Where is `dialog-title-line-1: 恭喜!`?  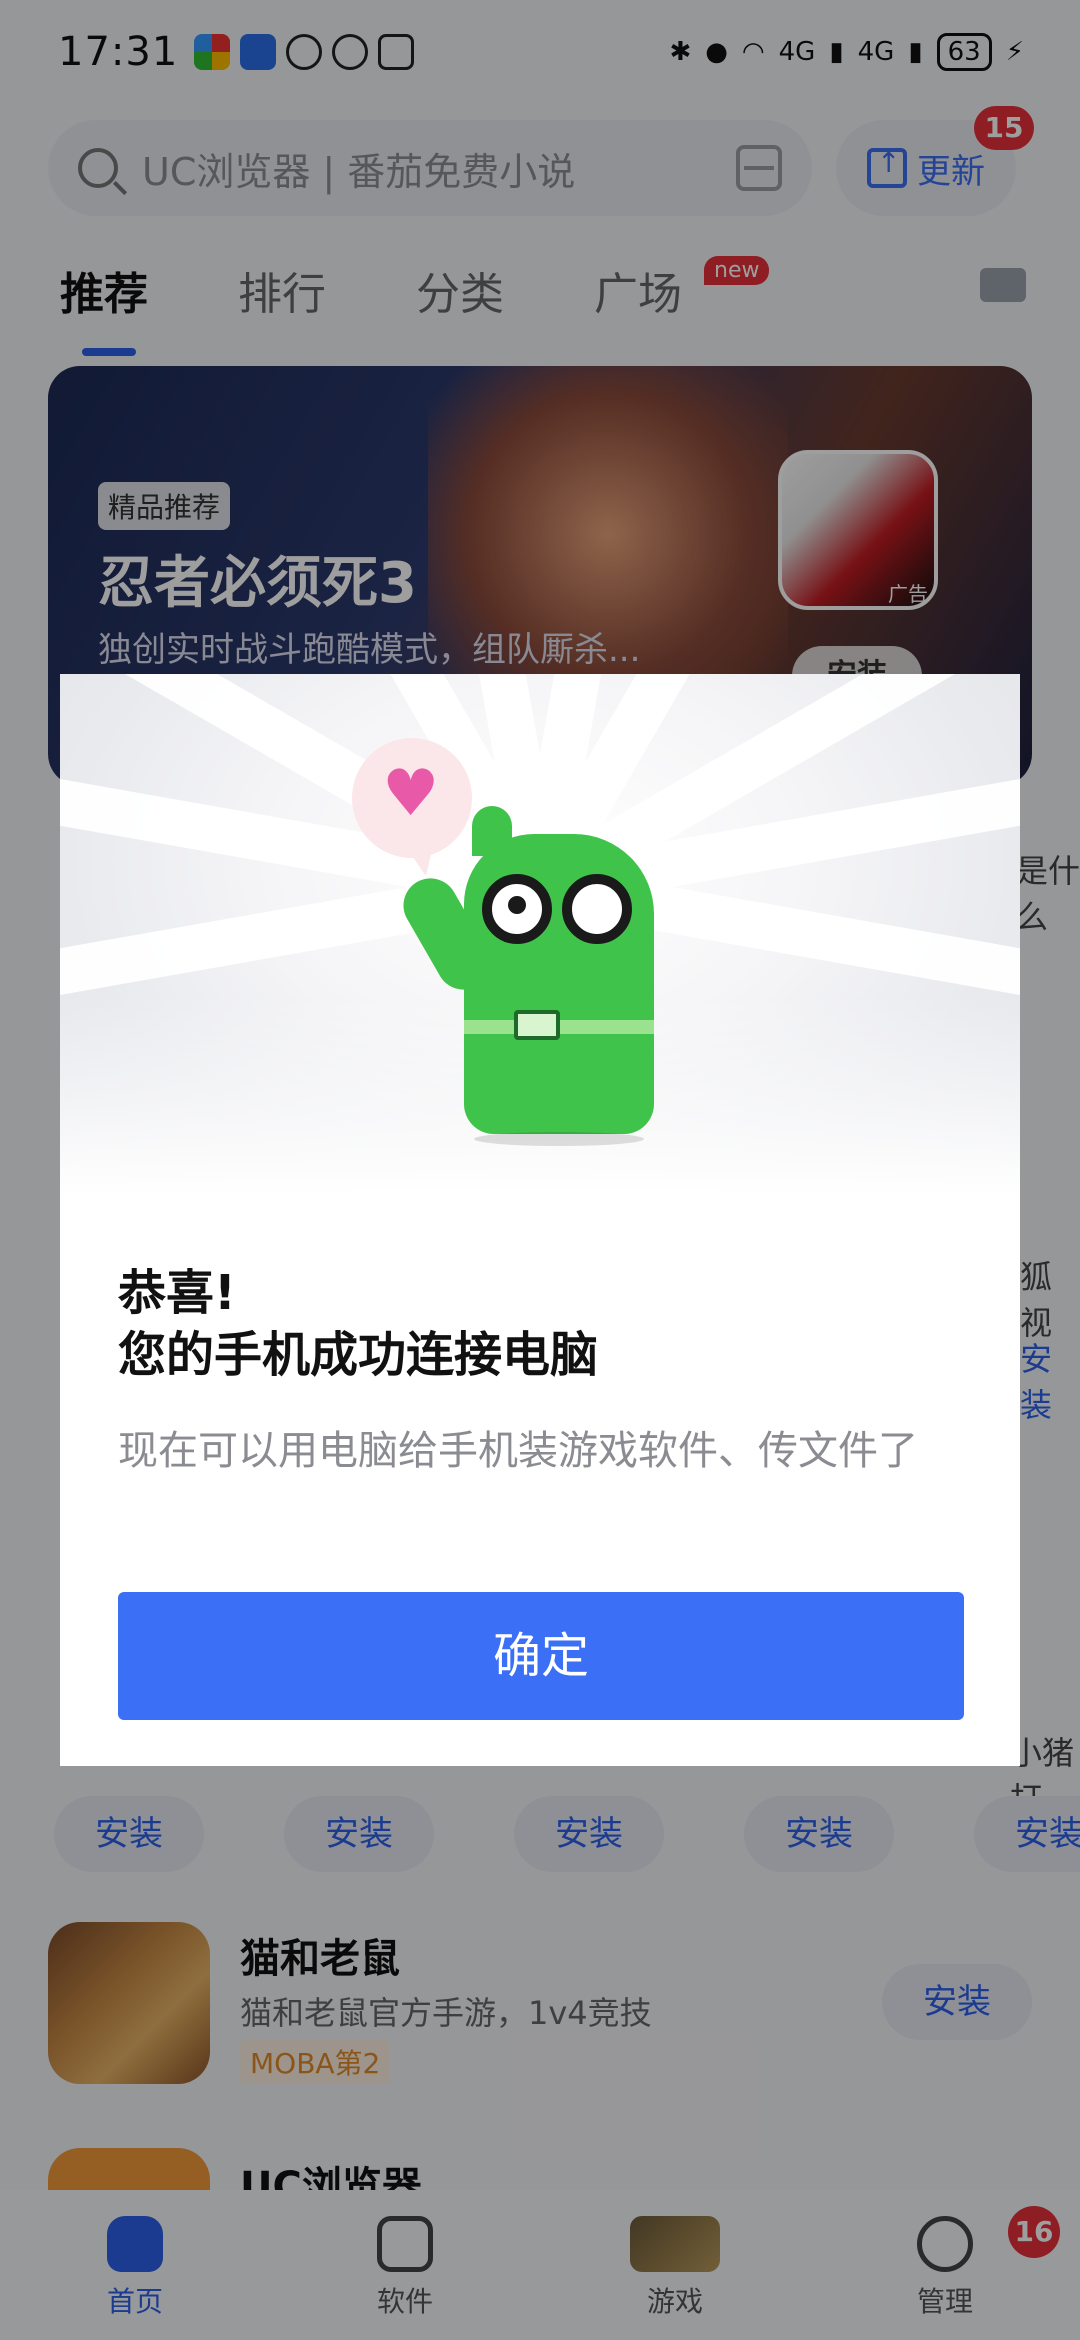 dialog-title-line-1: 恭喜! is located at coordinates (177, 1293).